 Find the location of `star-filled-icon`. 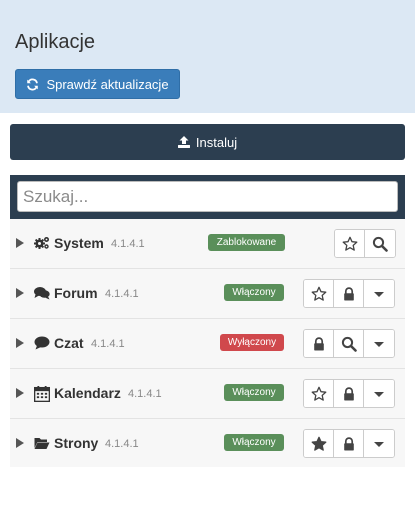

star-filled-icon is located at coordinates (319, 444).